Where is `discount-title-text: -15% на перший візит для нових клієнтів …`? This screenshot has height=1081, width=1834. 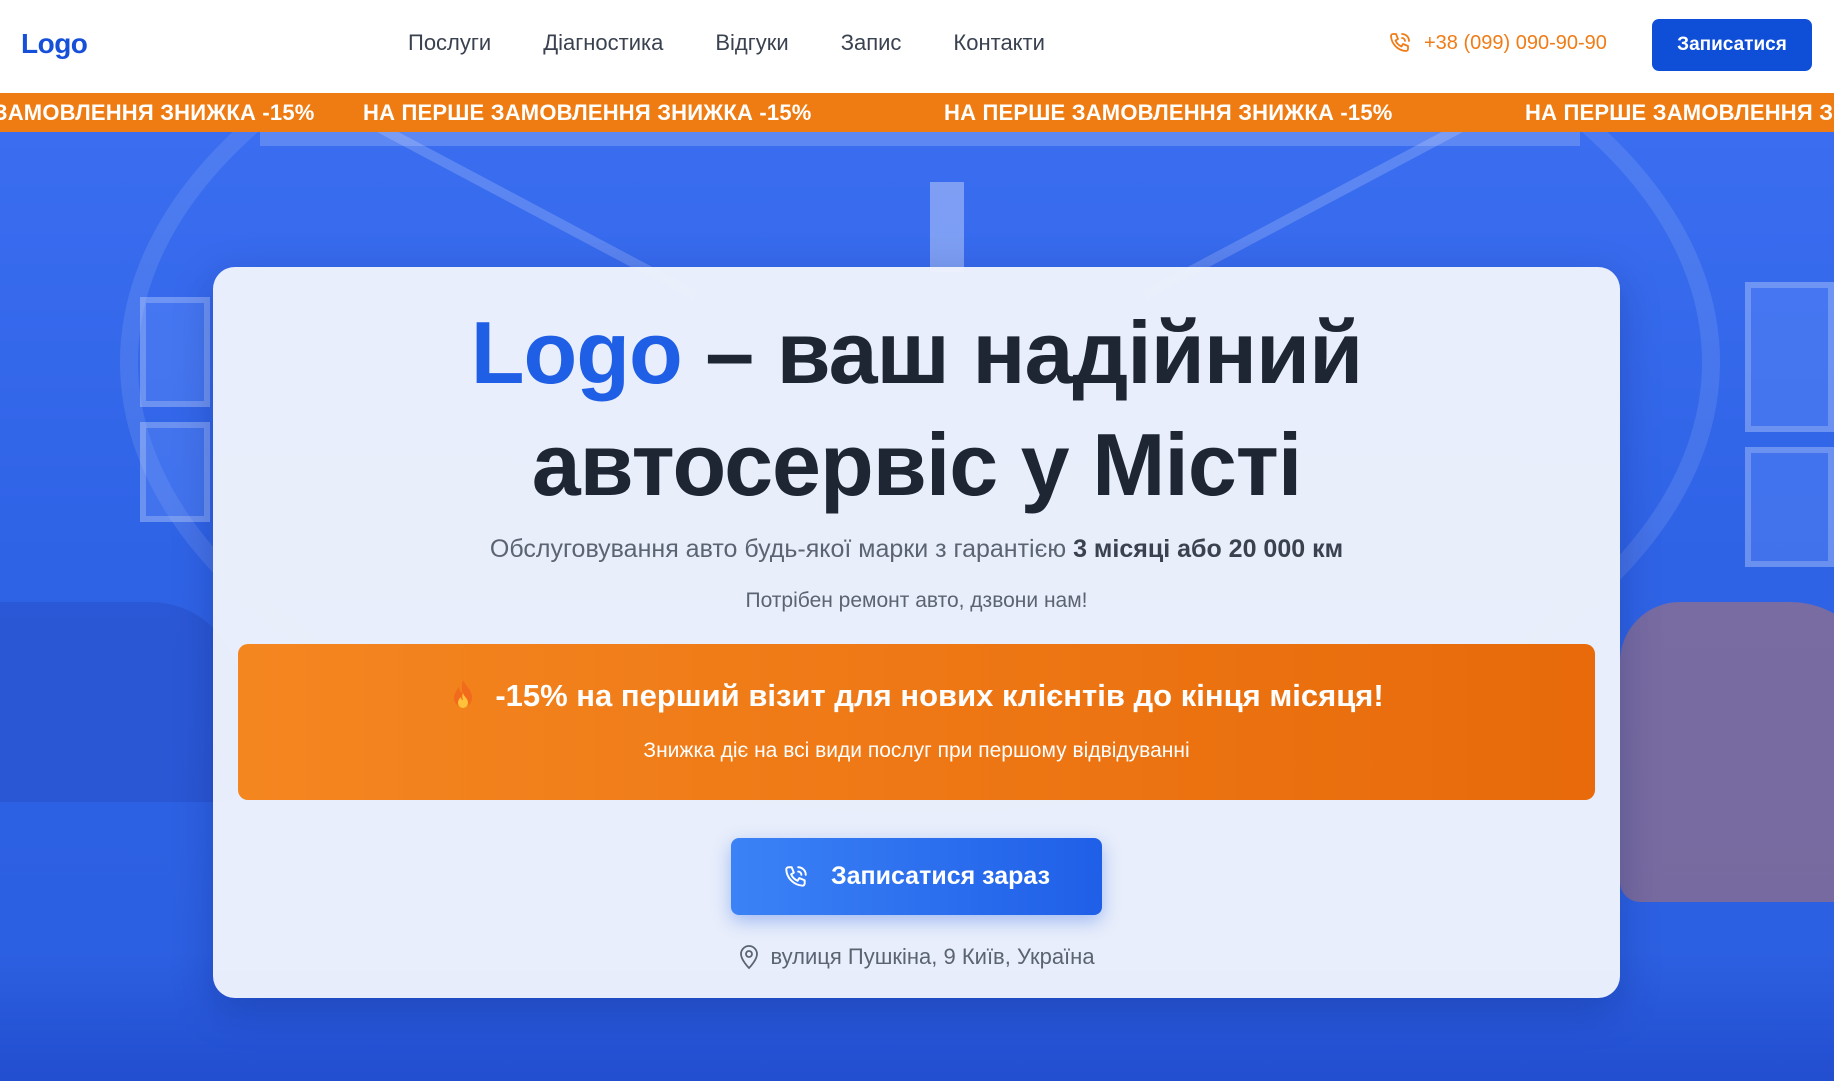 discount-title-text: -15% на перший візит для нових клієнтів … is located at coordinates (939, 695).